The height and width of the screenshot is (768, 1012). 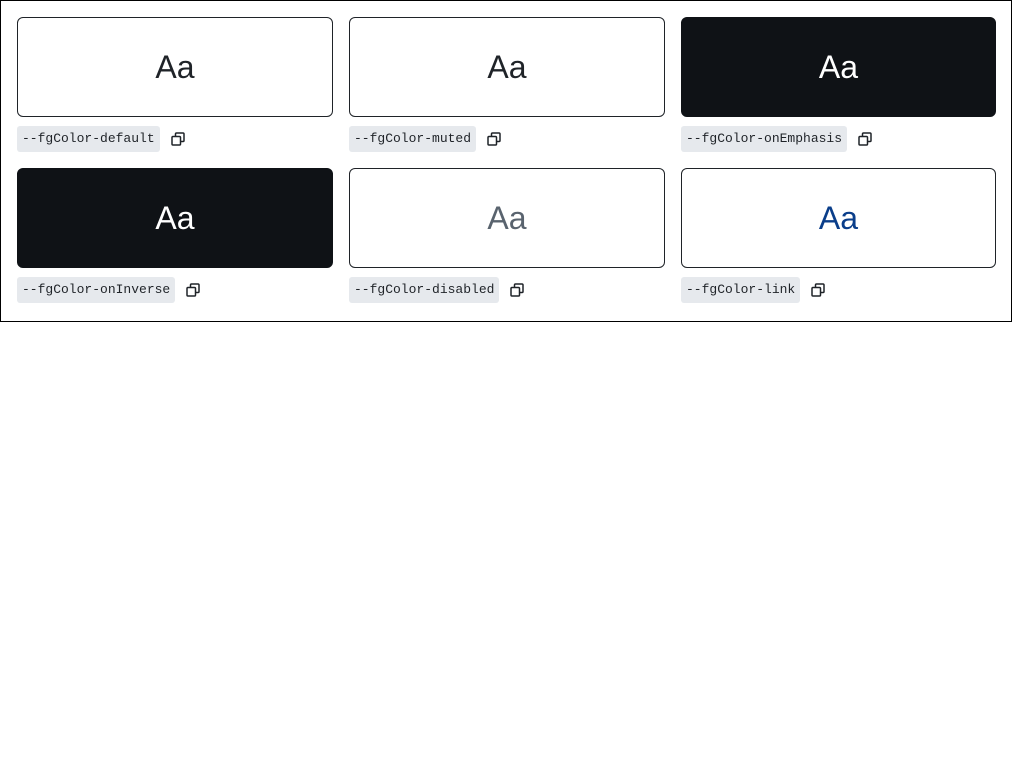 I want to click on token-row: --fgColor-muted, so click(x=507, y=139).